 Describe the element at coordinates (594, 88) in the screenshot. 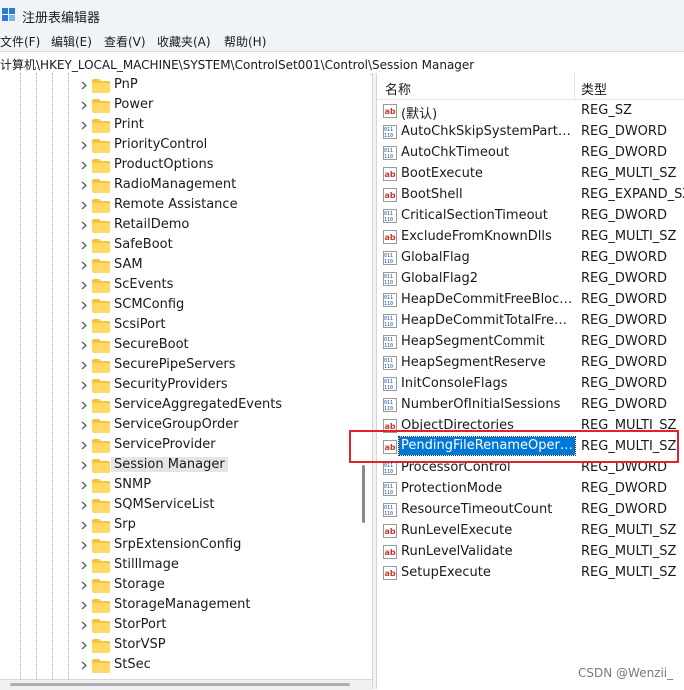

I see `column-type-header: 类型` at that location.